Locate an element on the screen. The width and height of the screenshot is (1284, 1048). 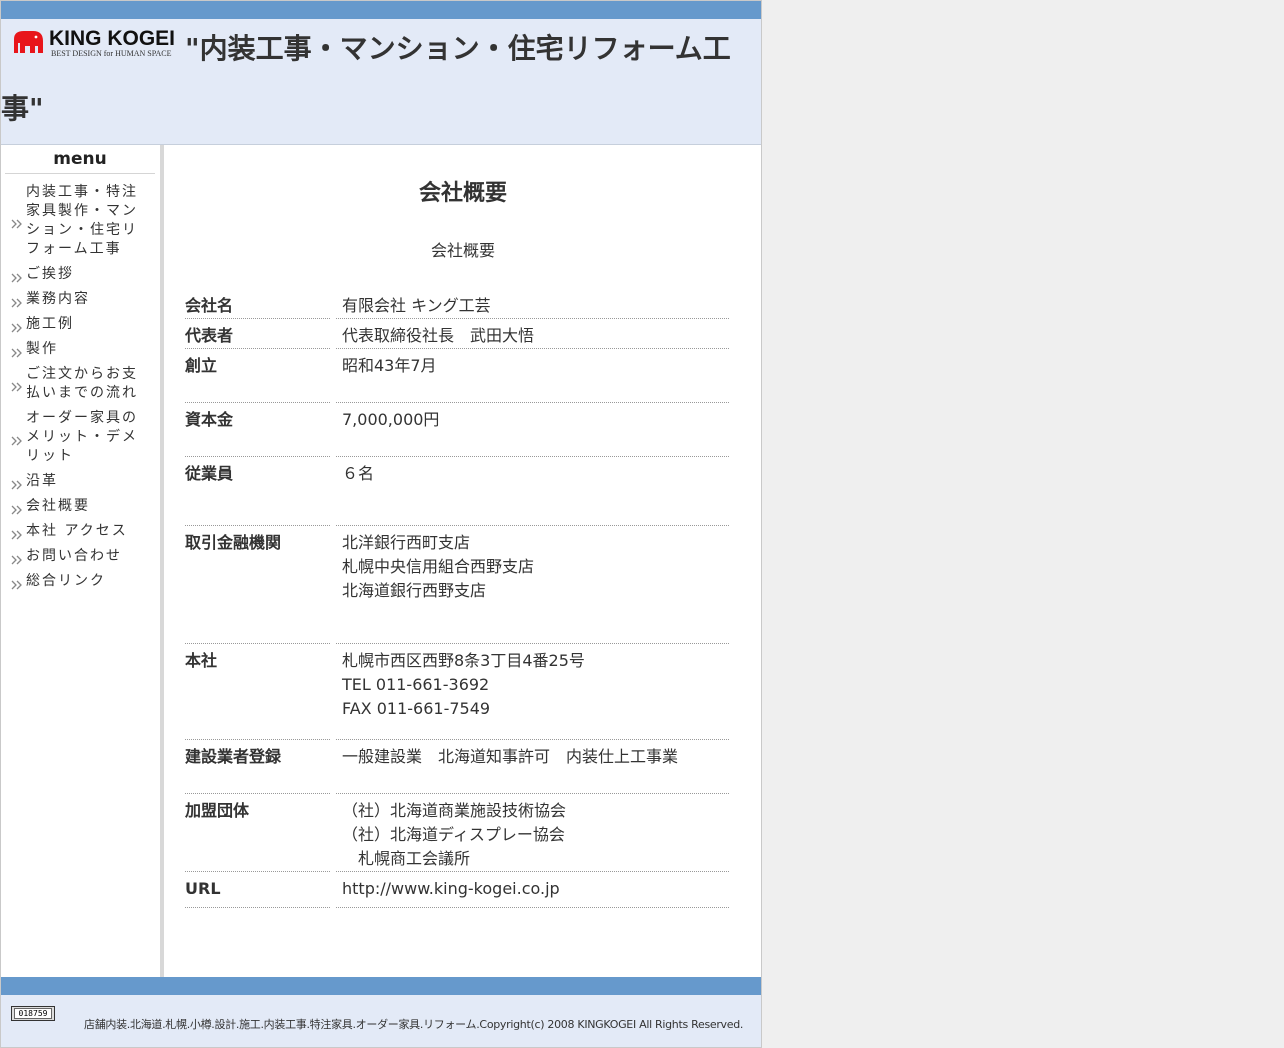
info-key: 従業員 is located at coordinates (260, 491).